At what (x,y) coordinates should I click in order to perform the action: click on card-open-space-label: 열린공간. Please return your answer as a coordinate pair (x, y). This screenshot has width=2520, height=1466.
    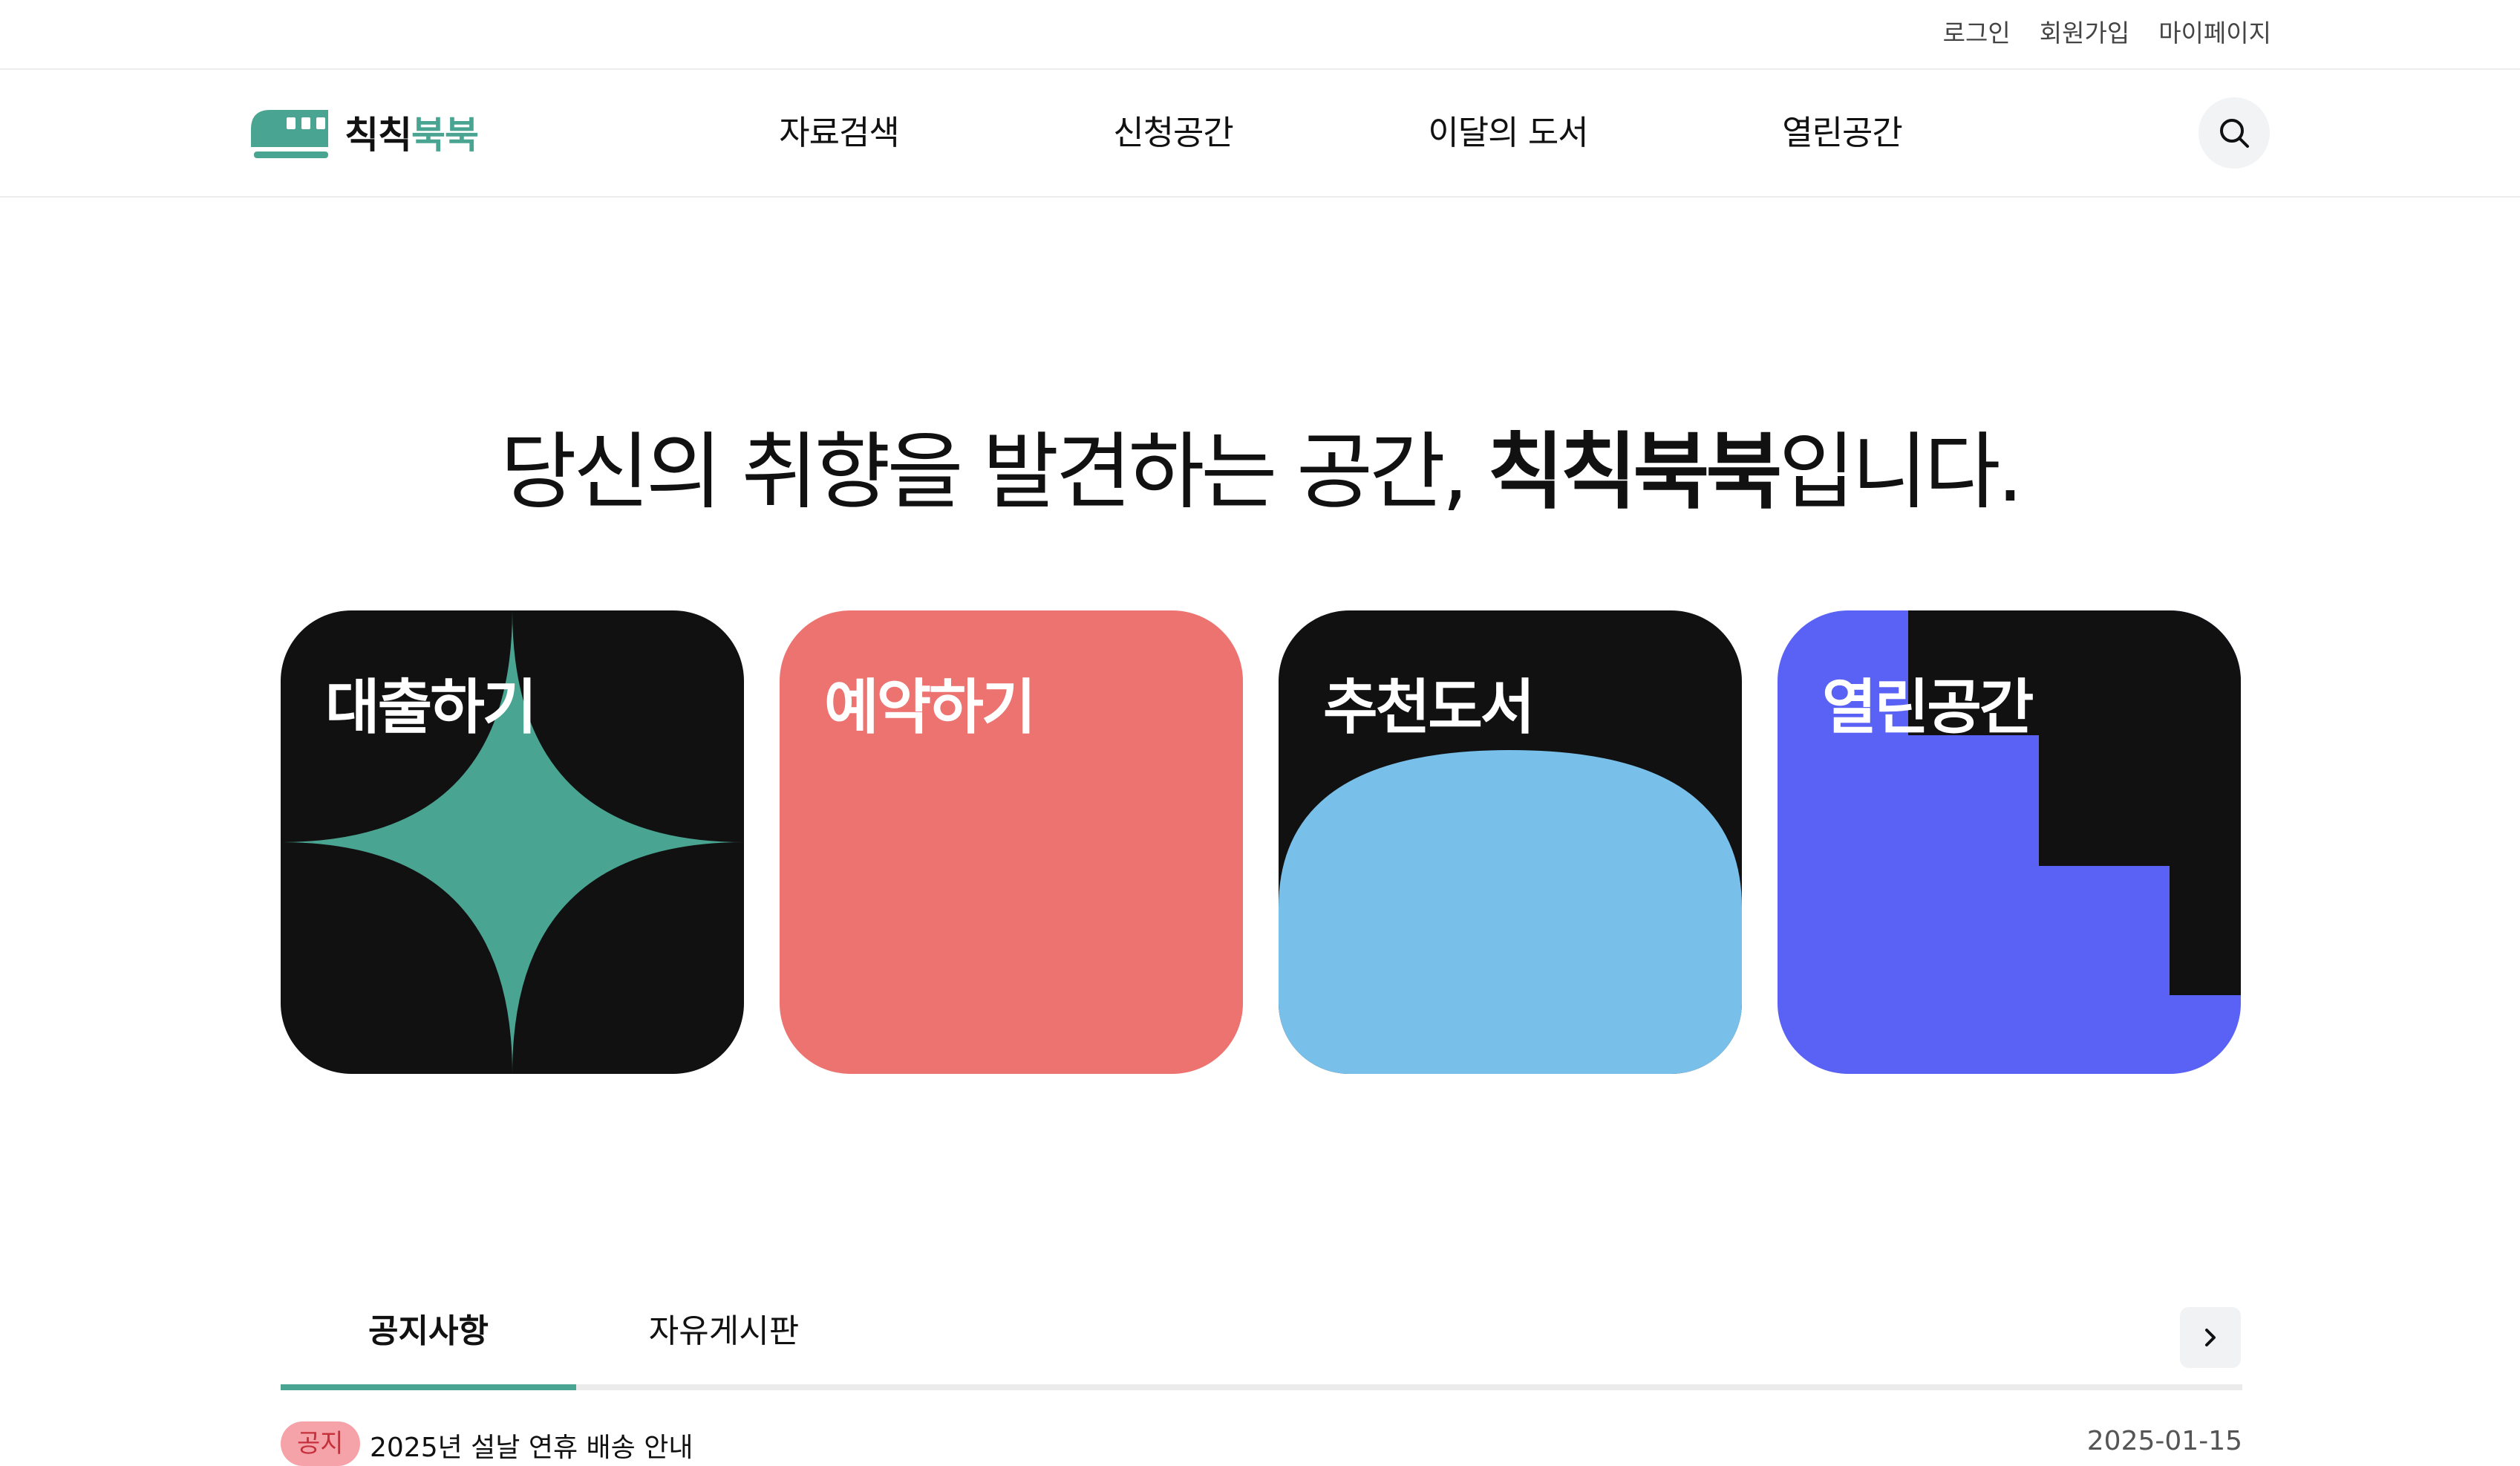
    Looking at the image, I should click on (1928, 707).